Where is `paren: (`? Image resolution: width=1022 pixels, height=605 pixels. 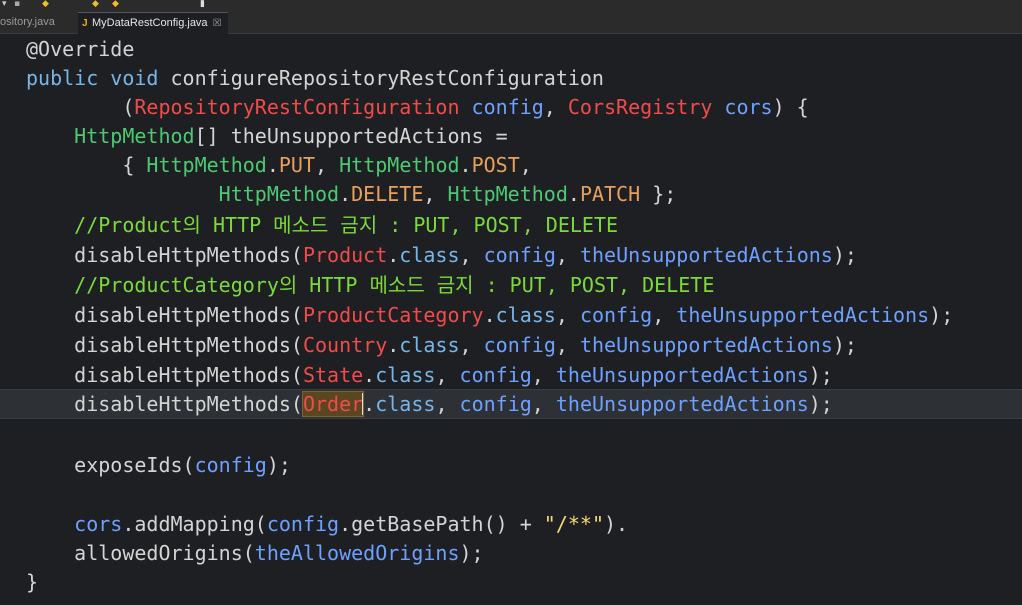 paren: ( is located at coordinates (128, 107).